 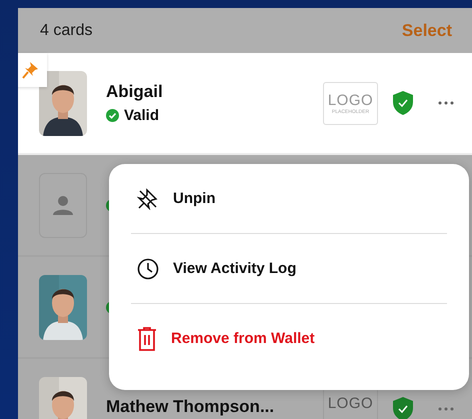 I want to click on clock-icon, so click(x=148, y=269).